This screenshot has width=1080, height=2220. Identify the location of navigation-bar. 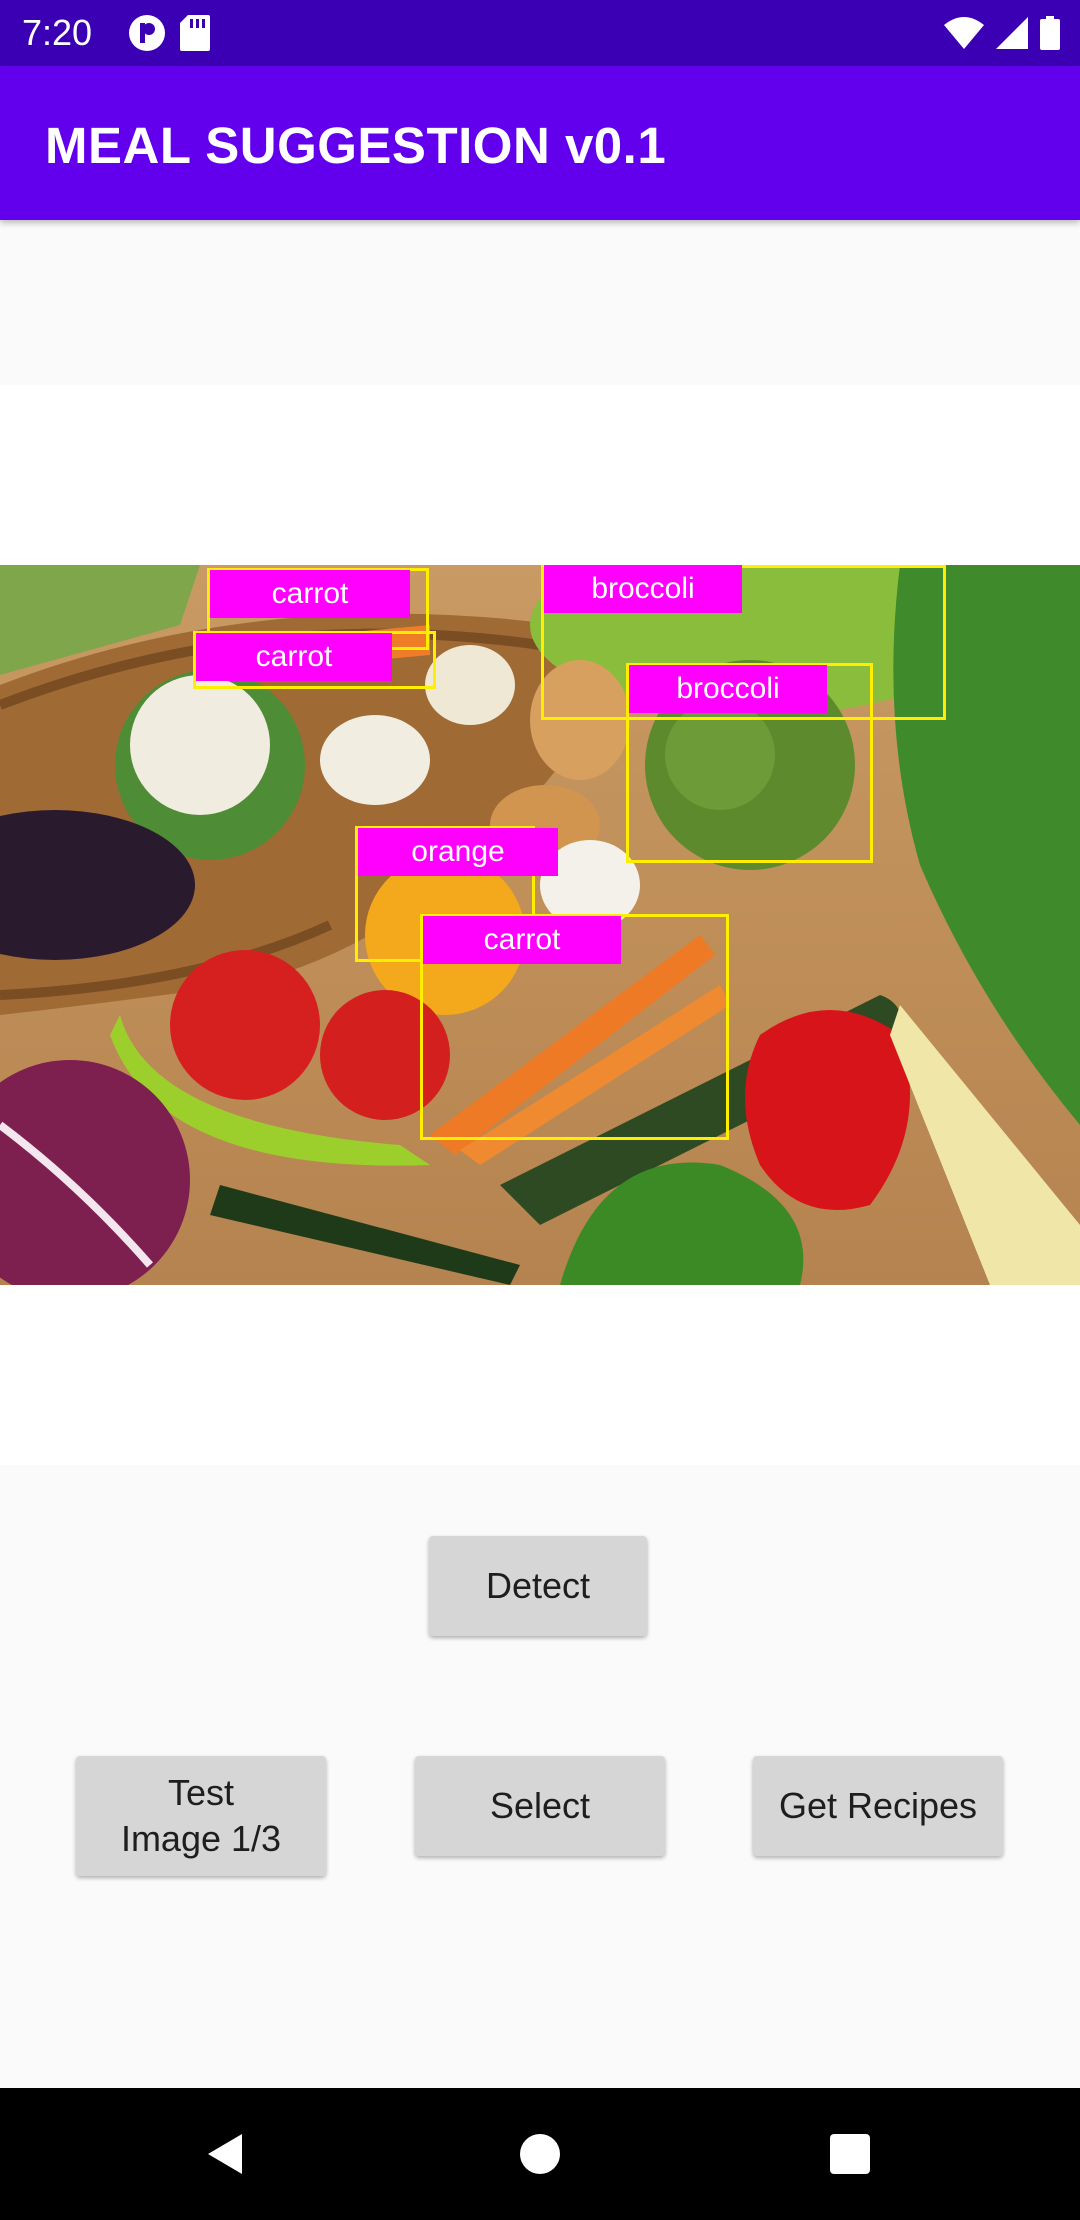
(540, 2154).